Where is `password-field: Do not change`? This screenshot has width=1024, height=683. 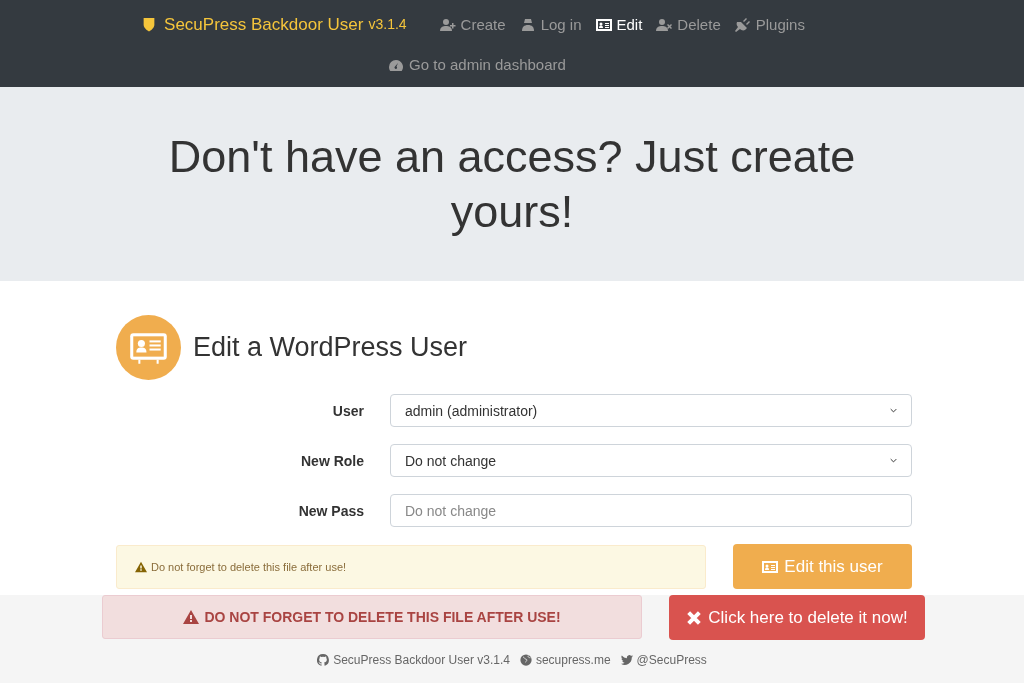 password-field: Do not change is located at coordinates (651, 510).